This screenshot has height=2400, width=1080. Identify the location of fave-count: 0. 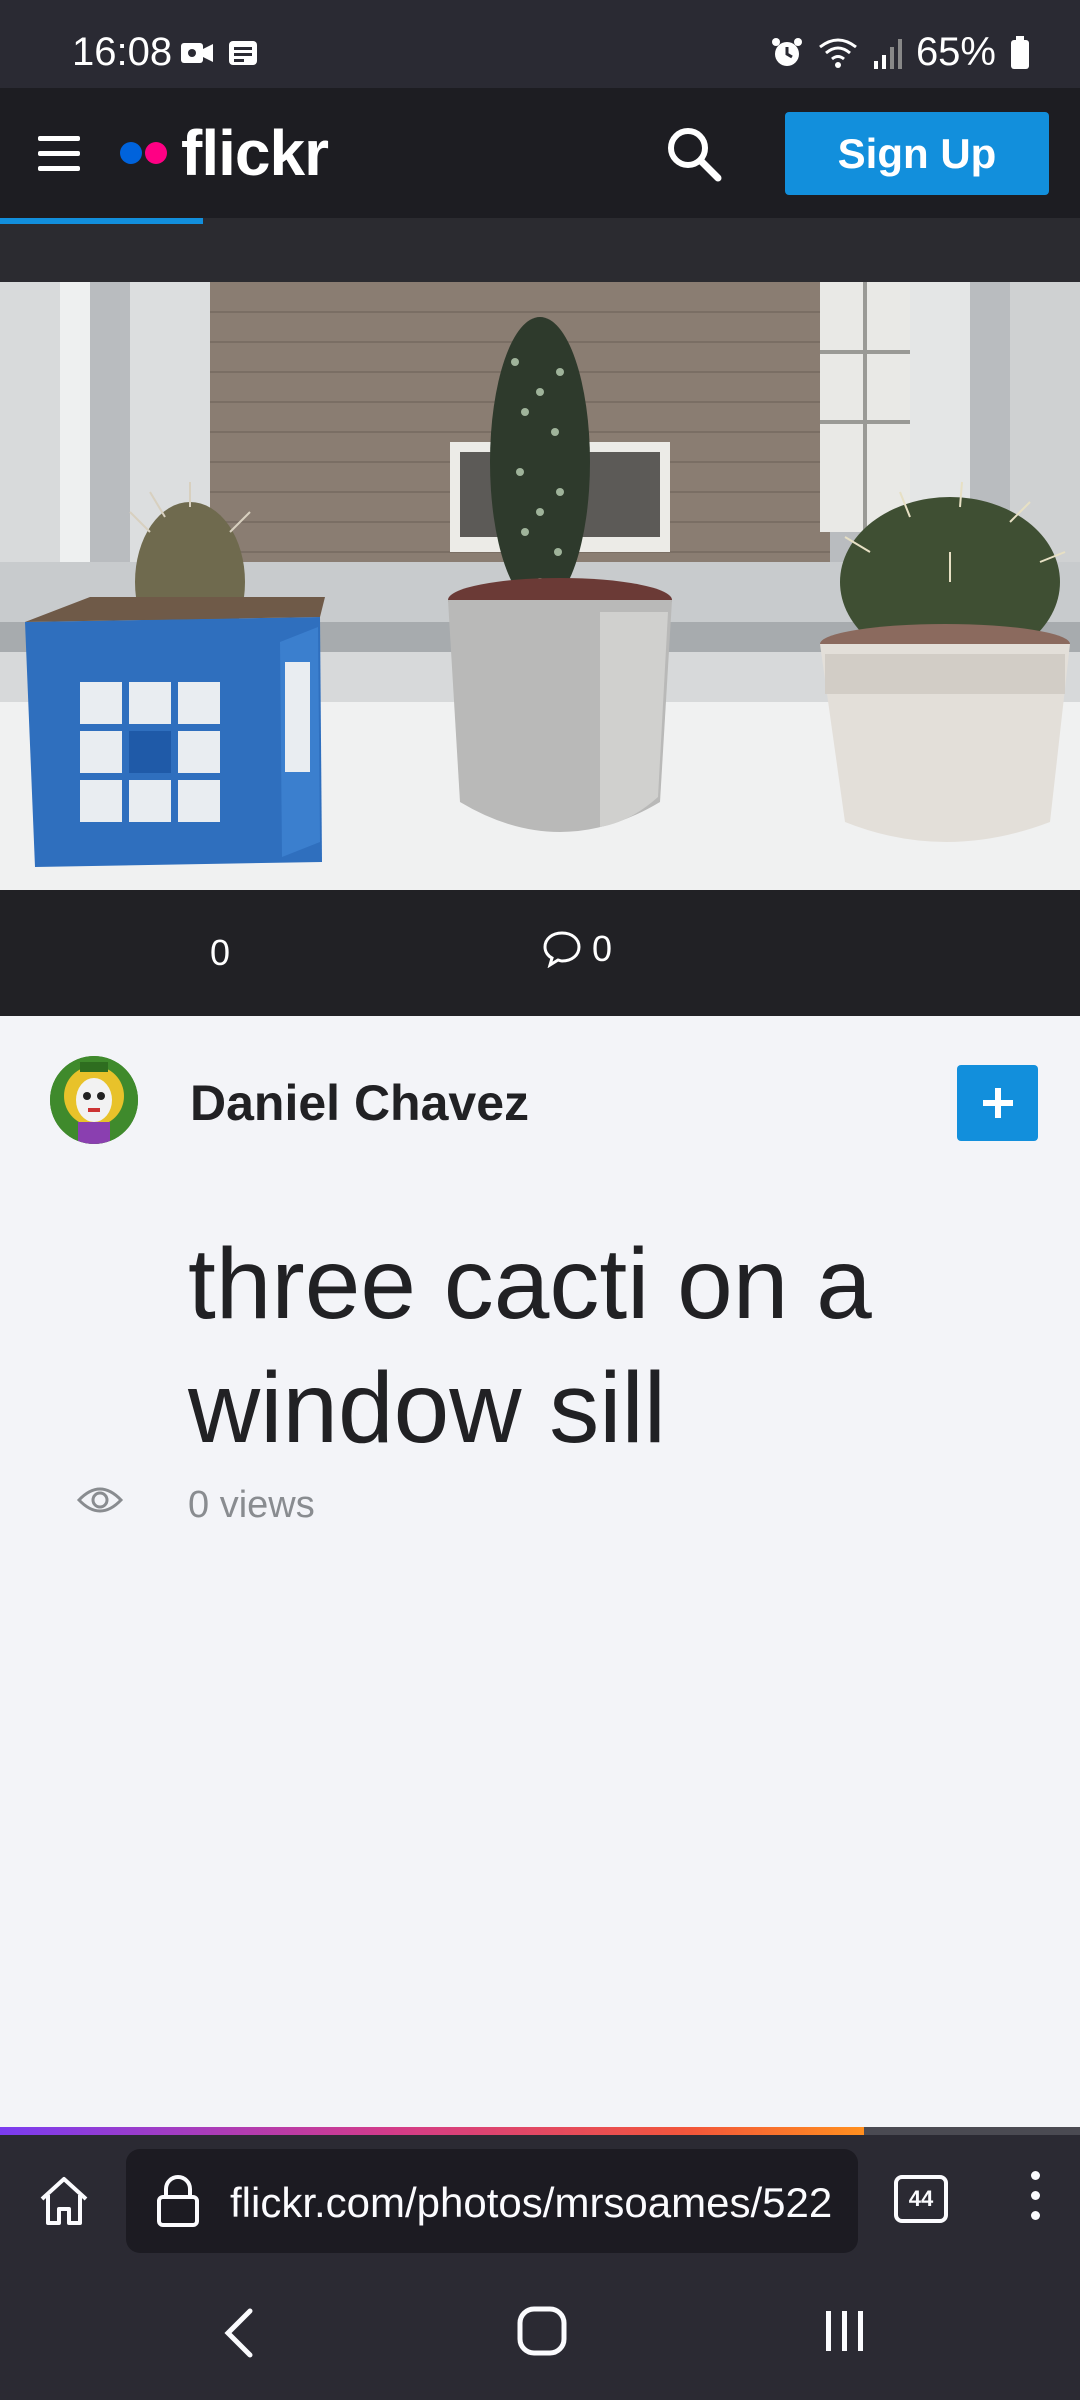
(220, 952).